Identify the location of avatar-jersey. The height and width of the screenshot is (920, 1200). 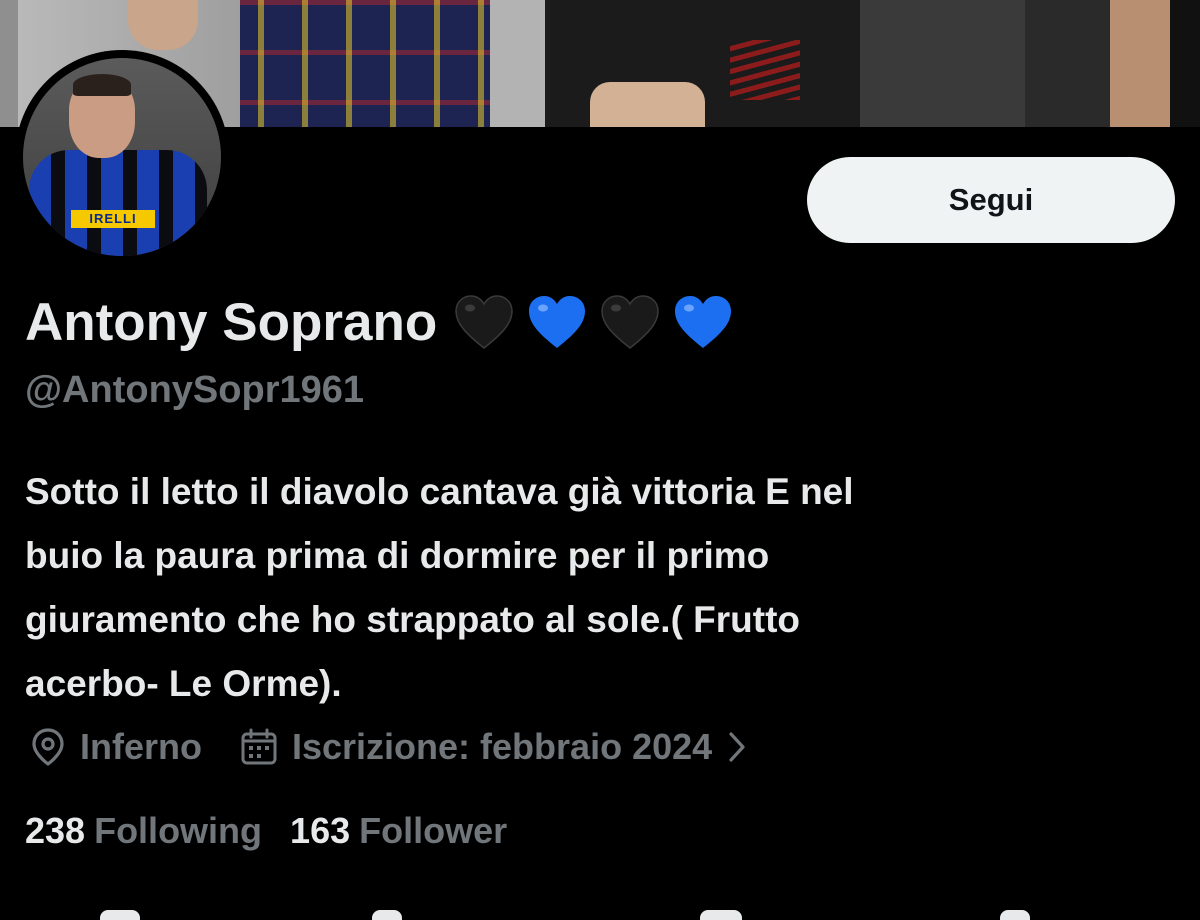
(118, 203).